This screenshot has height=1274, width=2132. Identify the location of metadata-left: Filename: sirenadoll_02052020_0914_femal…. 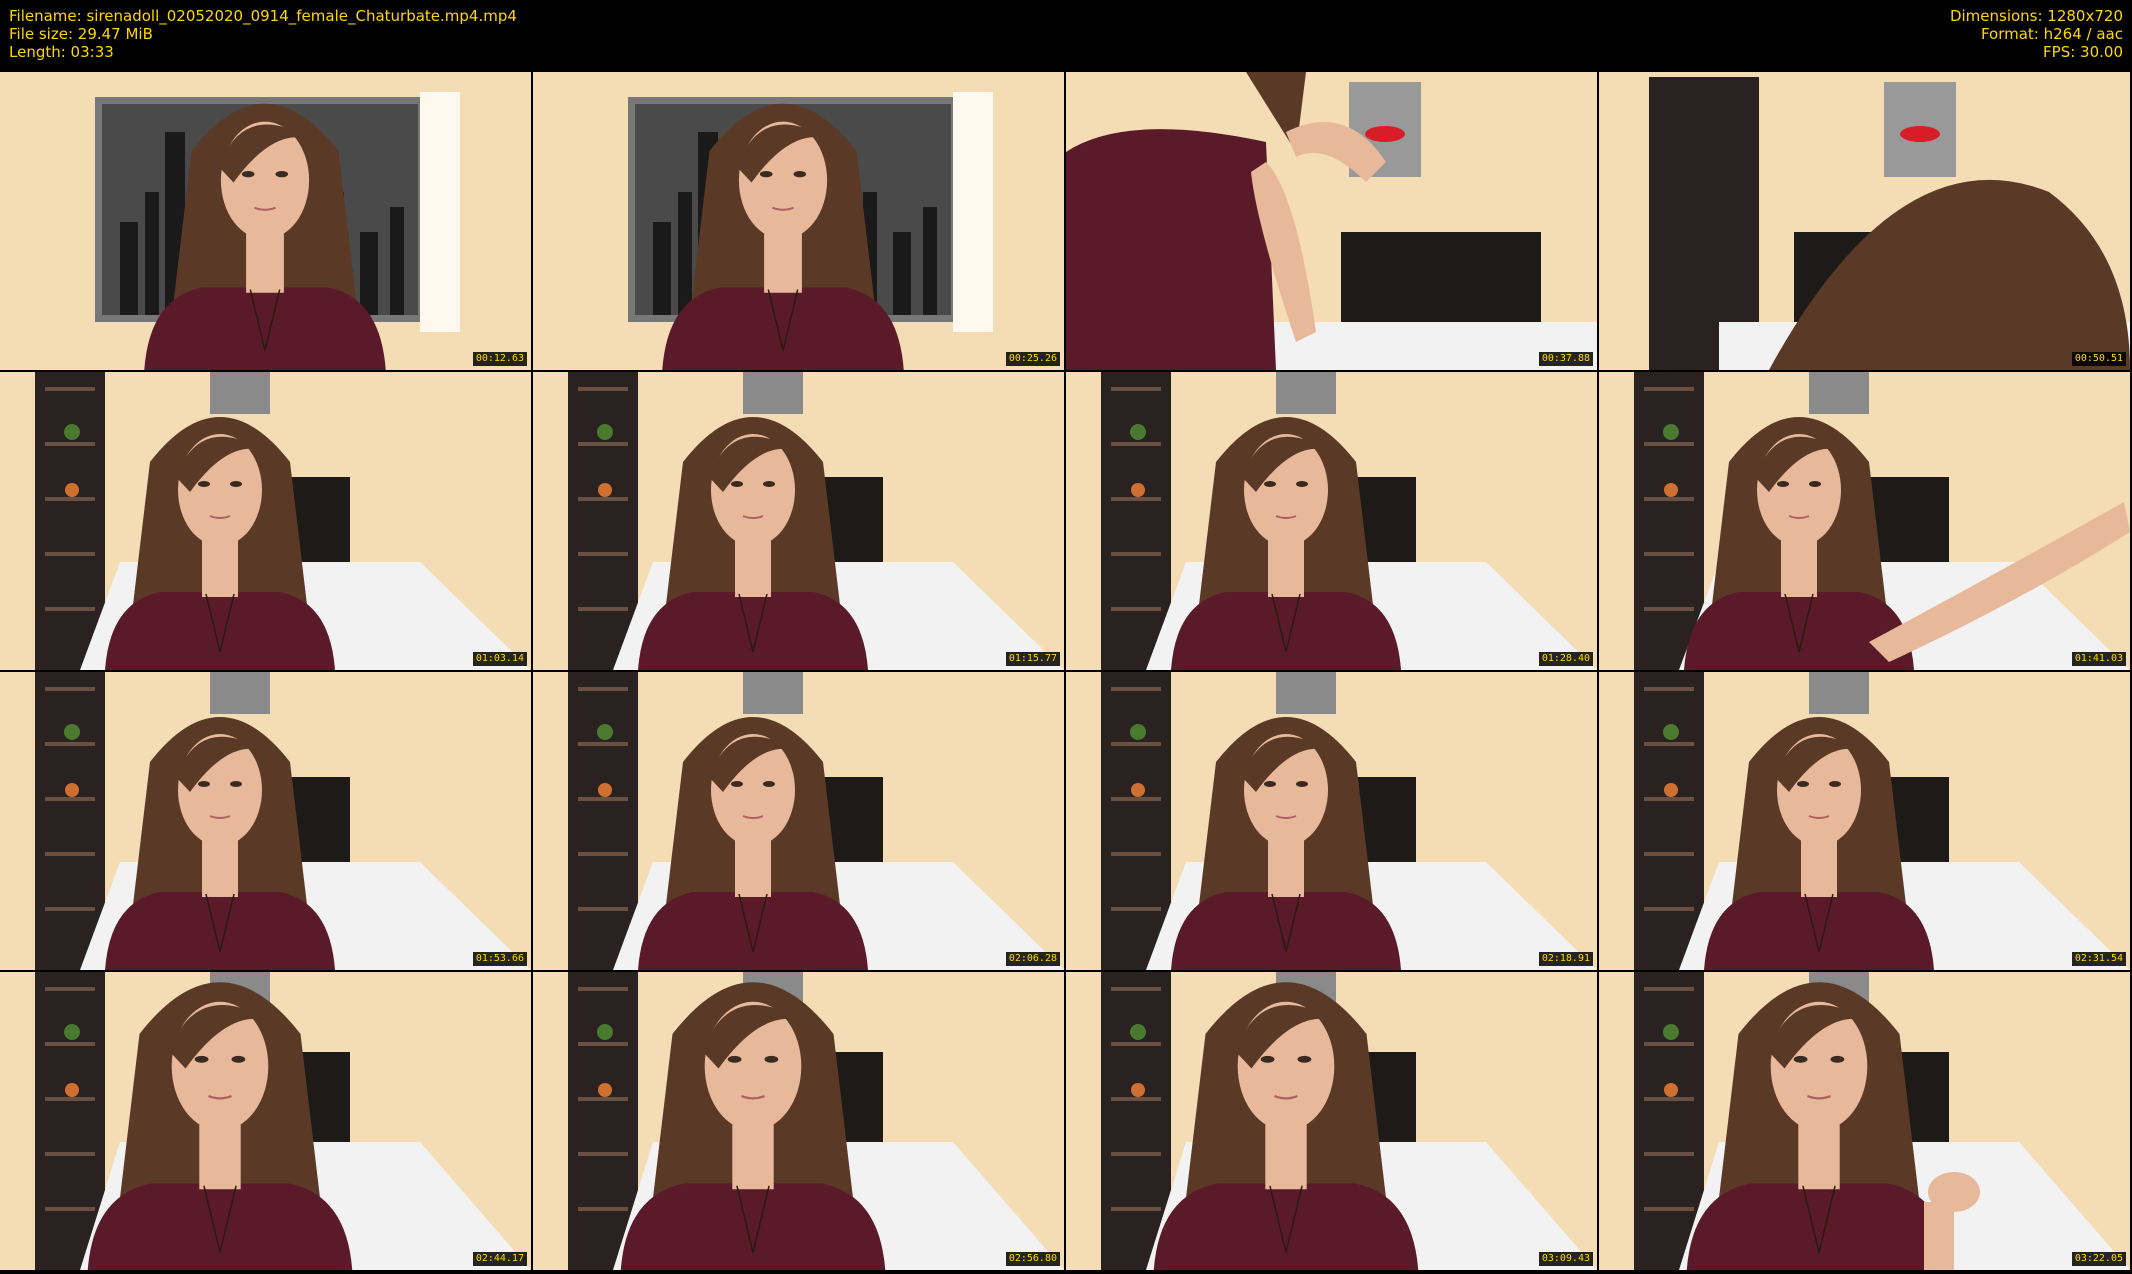
(263, 34).